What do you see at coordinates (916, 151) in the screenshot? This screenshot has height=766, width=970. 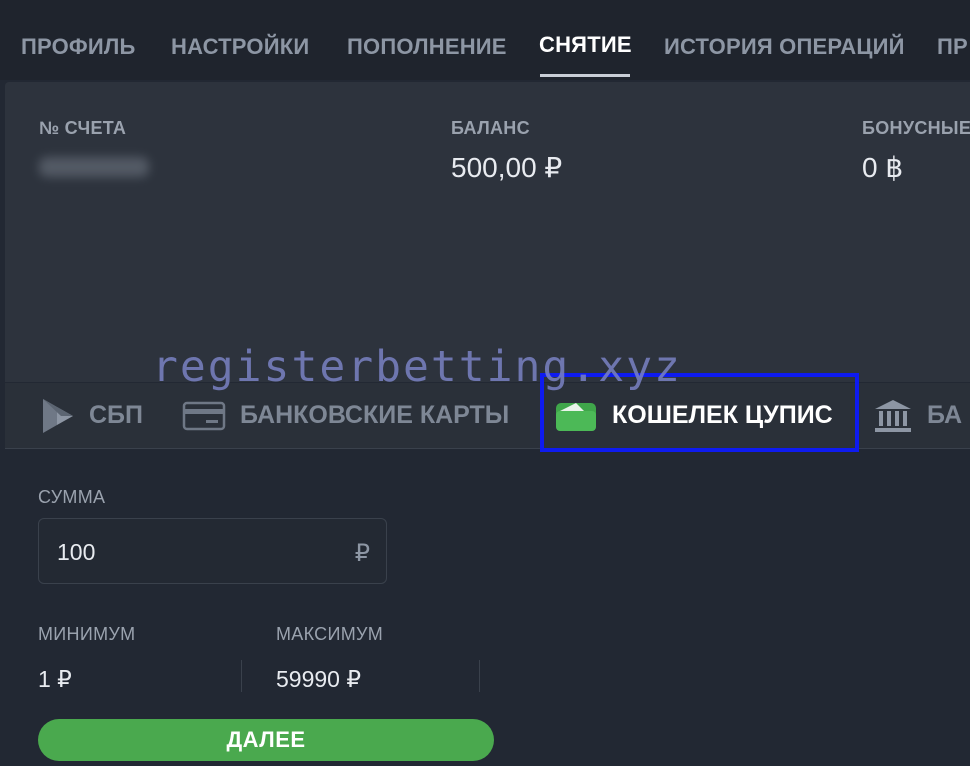 I see `bonus-block: БОНУСНЫЕ 0 ฿` at bounding box center [916, 151].